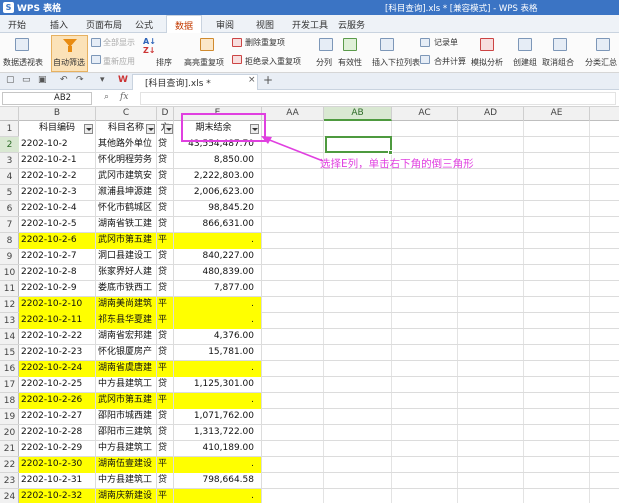  I want to click on row-header: 7, so click(9, 225).